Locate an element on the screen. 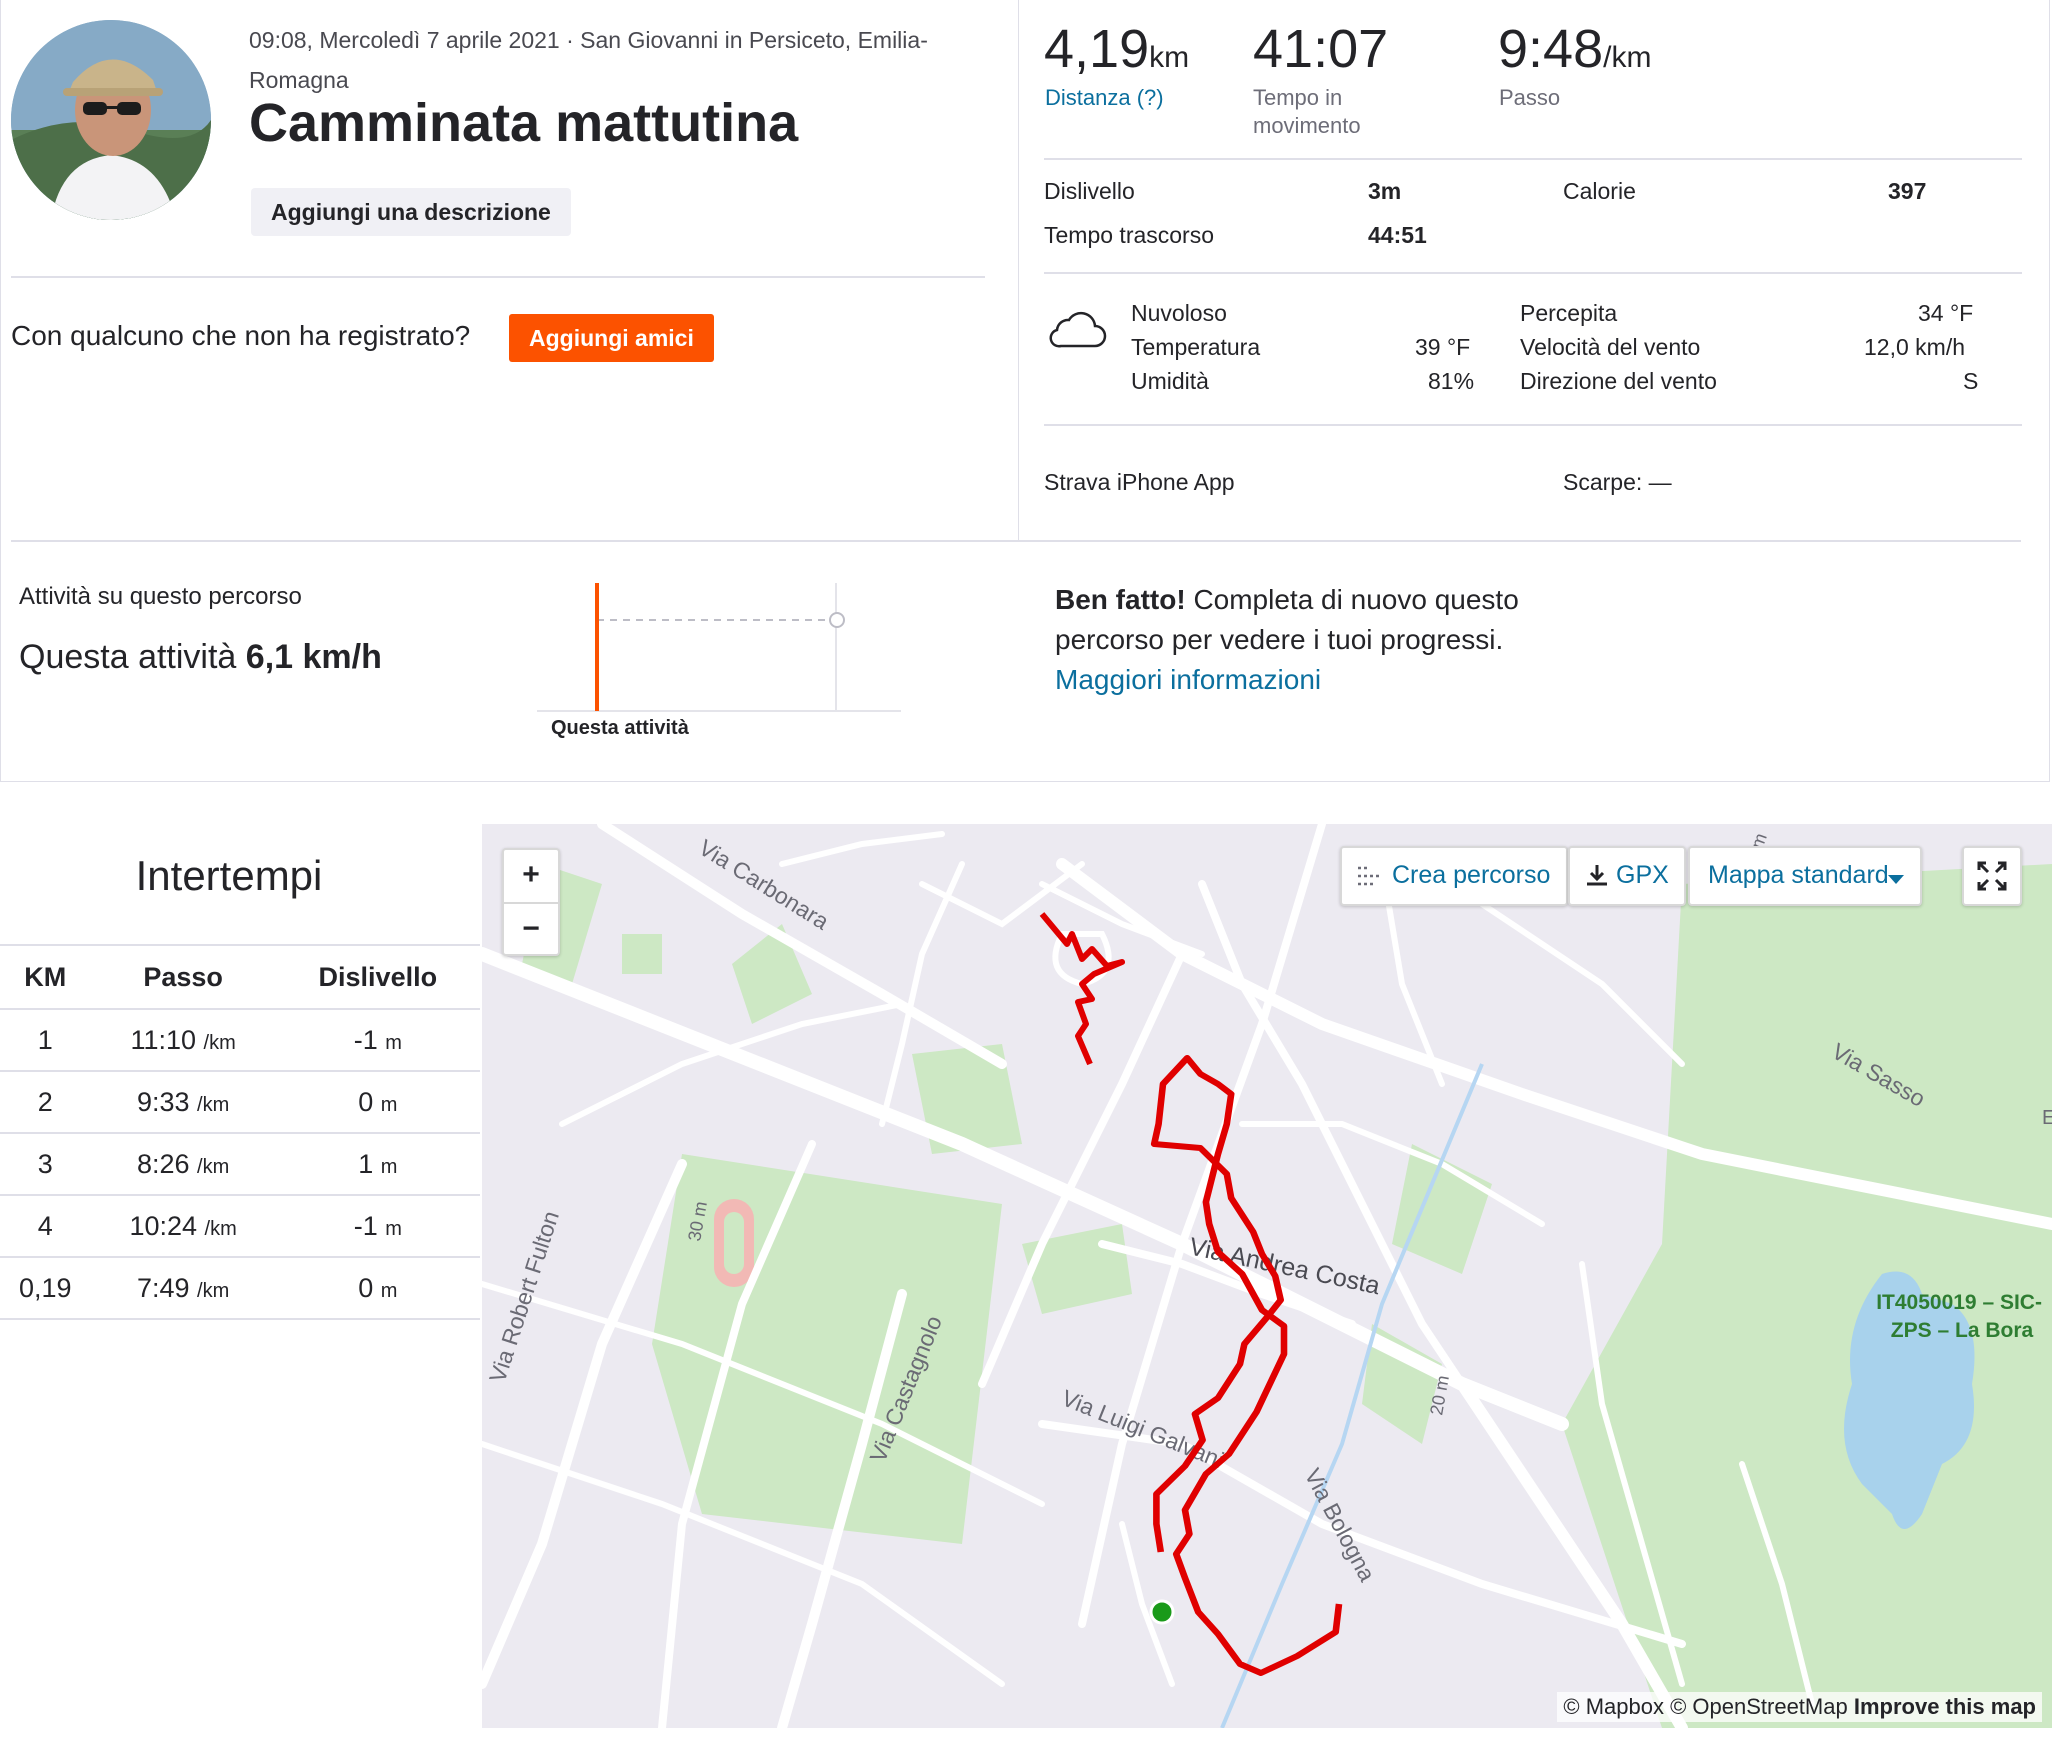 The image size is (2058, 1738). splits-header-row: KM Passo Dislivello is located at coordinates (240, 977).